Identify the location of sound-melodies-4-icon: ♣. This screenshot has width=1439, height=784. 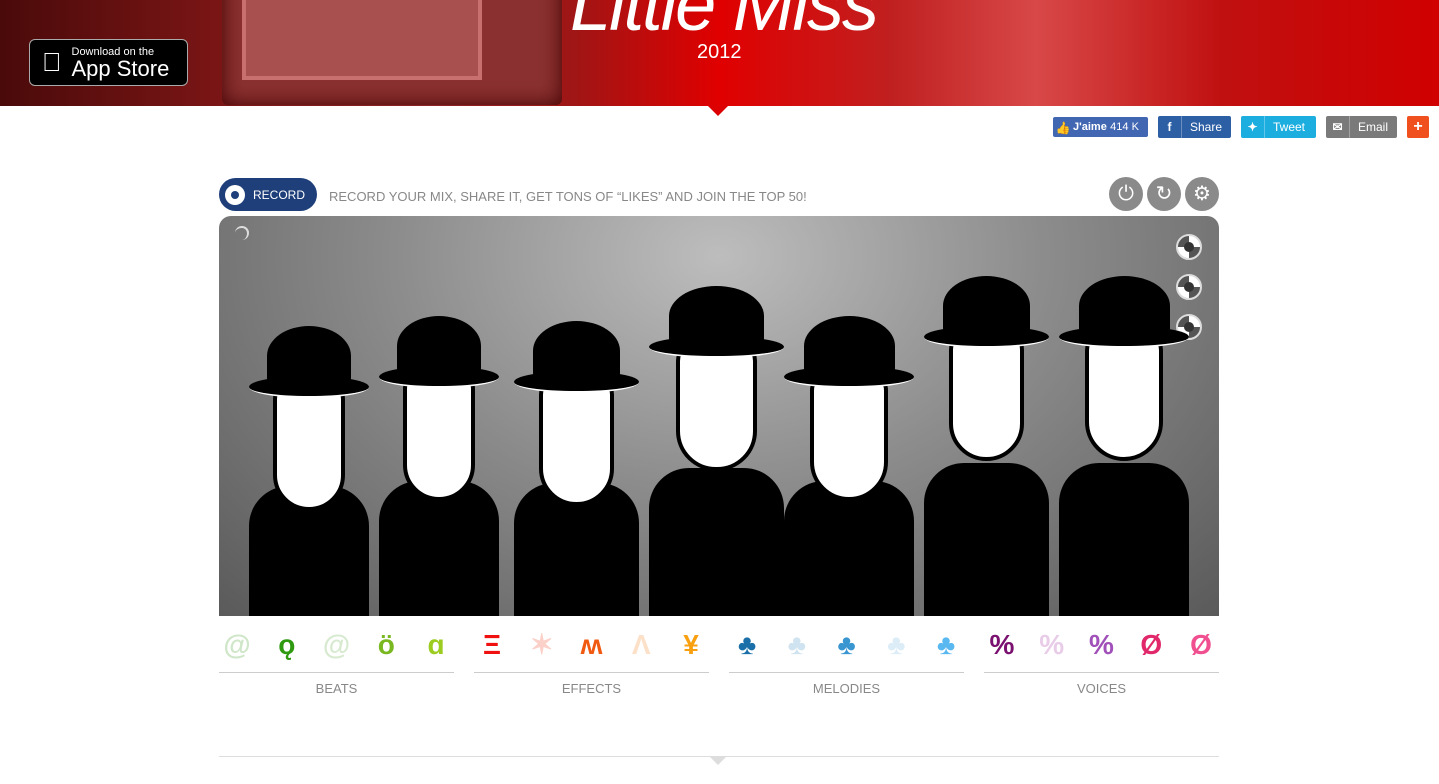
(896, 645).